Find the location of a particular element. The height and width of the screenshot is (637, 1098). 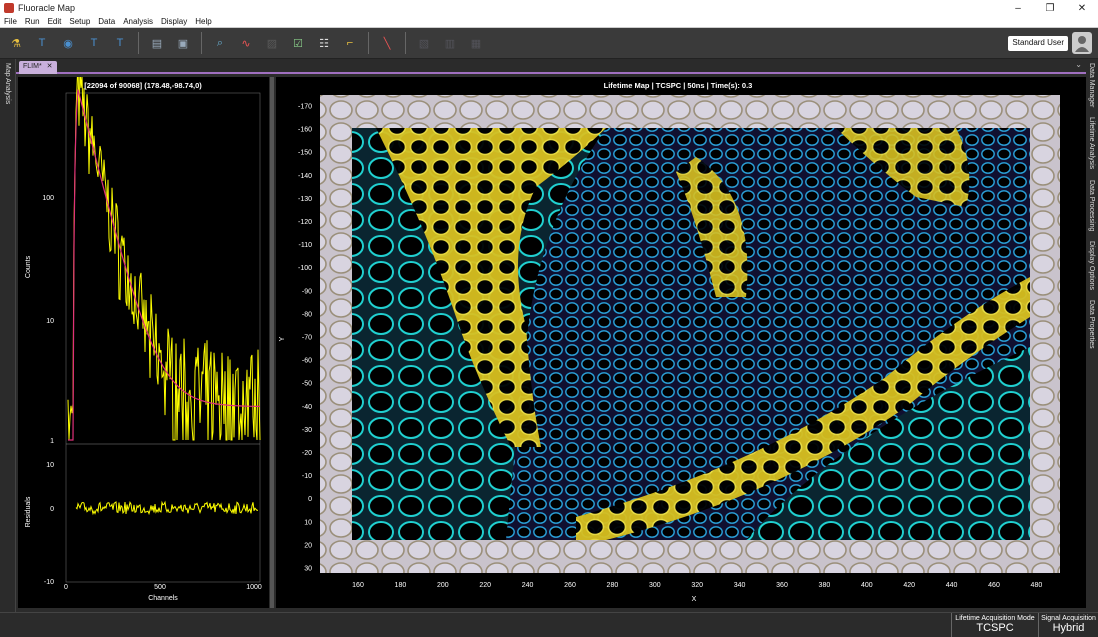

map-x-tick: 440 is located at coordinates (952, 585).